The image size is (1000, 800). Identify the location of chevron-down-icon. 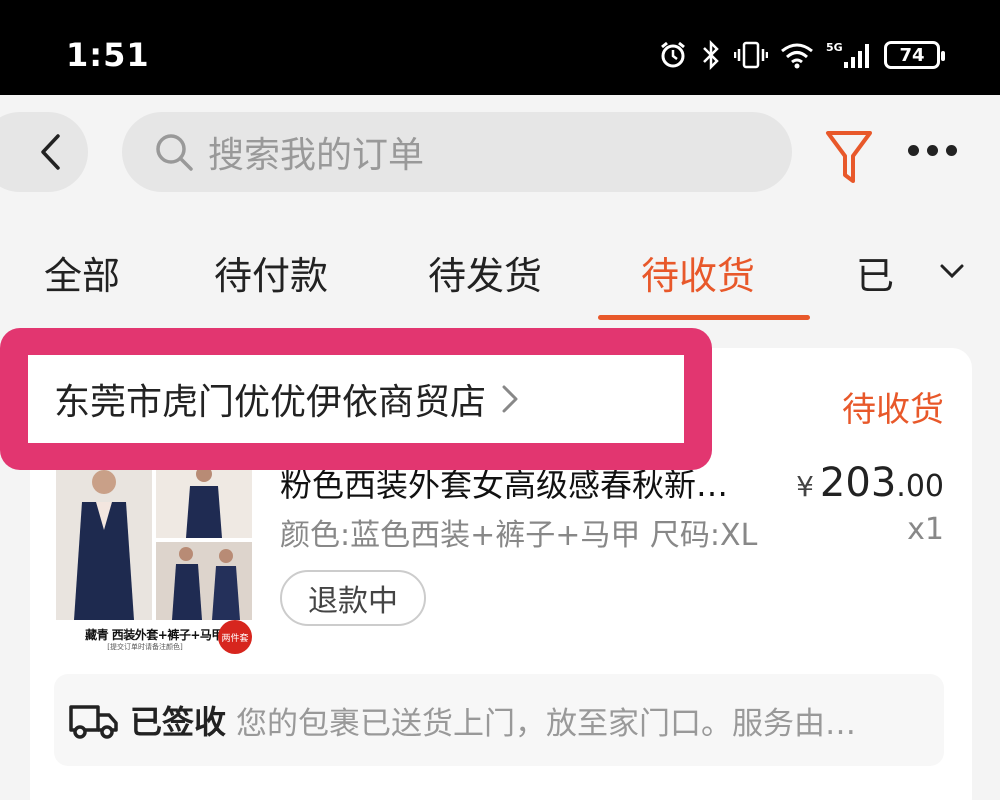
(952, 271).